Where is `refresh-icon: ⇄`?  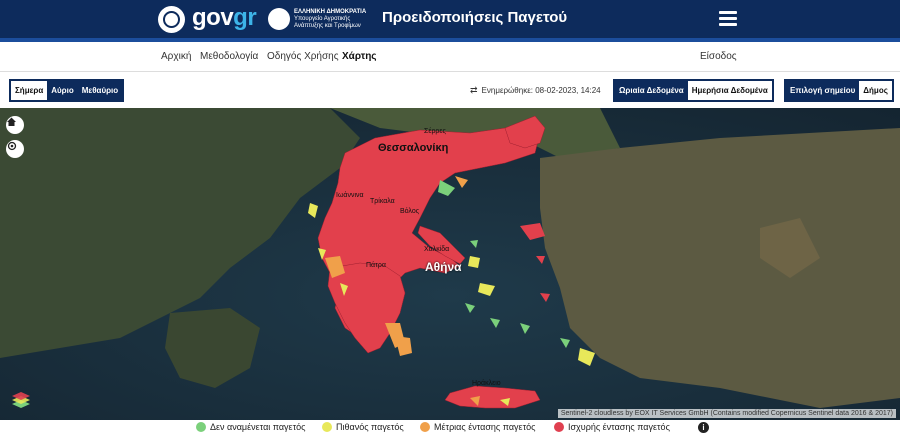 refresh-icon: ⇄ is located at coordinates (474, 90).